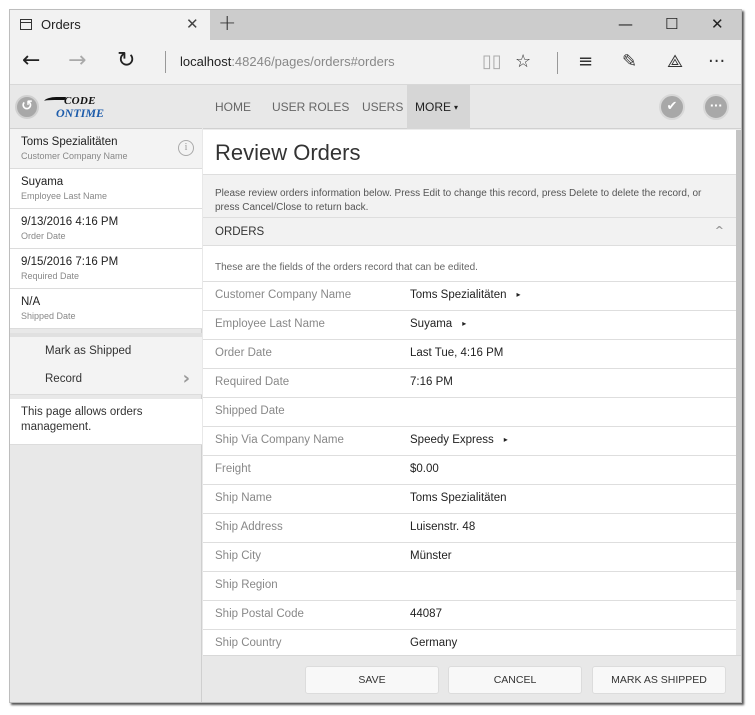  Describe the element at coordinates (469, 642) in the screenshot. I see `field-row: Ship Country Germany` at that location.